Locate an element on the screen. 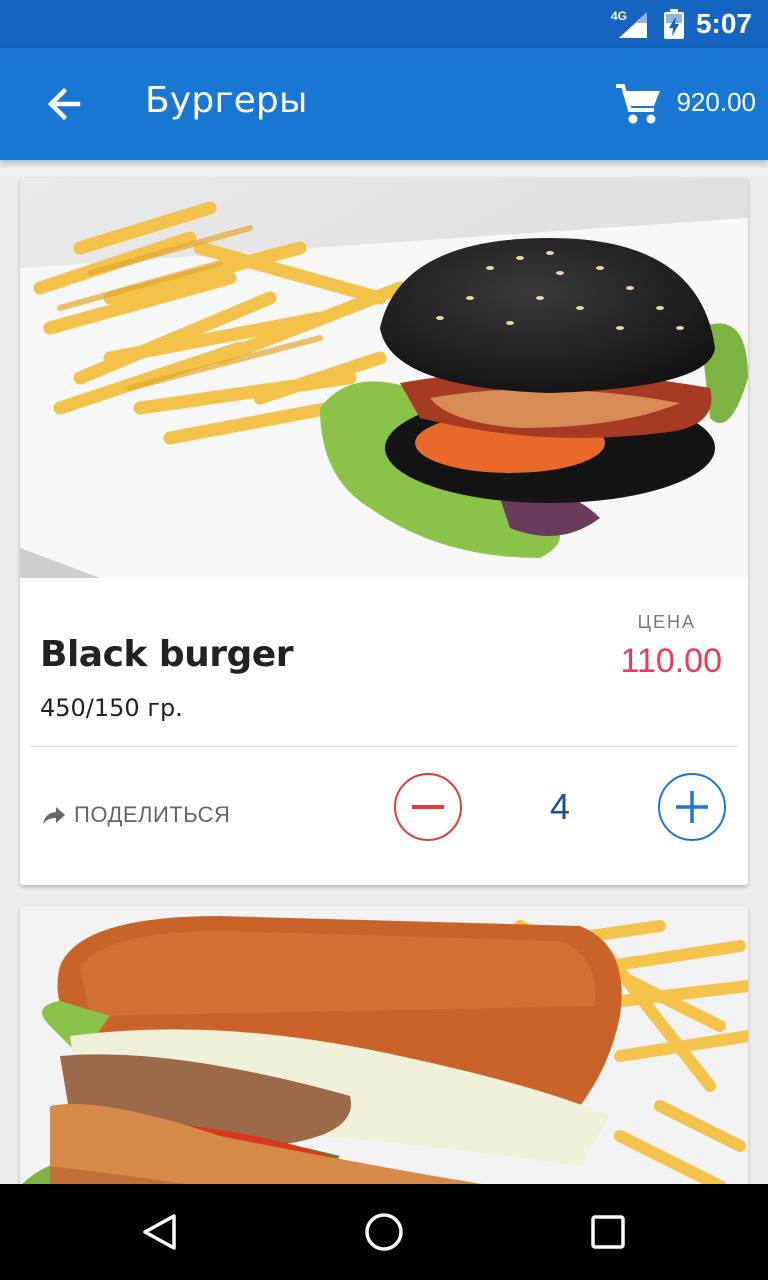 The width and height of the screenshot is (768, 1280). decrease-quantity-button is located at coordinates (428, 807).